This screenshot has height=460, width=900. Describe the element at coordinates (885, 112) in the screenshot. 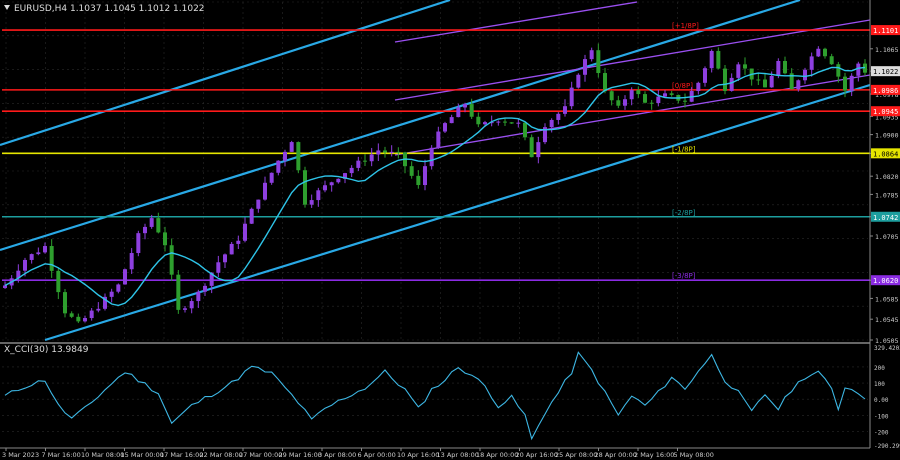

I see `level-label: 1.0945` at that location.